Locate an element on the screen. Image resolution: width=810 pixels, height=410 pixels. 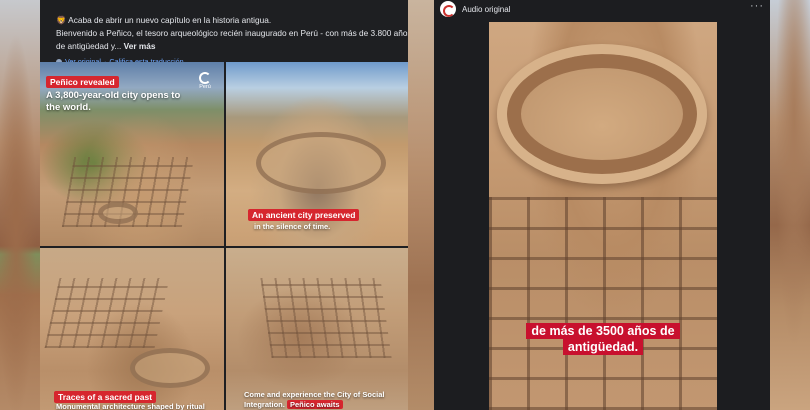
video-subtitle-line-2-text: antigüedad. is located at coordinates (603, 347).